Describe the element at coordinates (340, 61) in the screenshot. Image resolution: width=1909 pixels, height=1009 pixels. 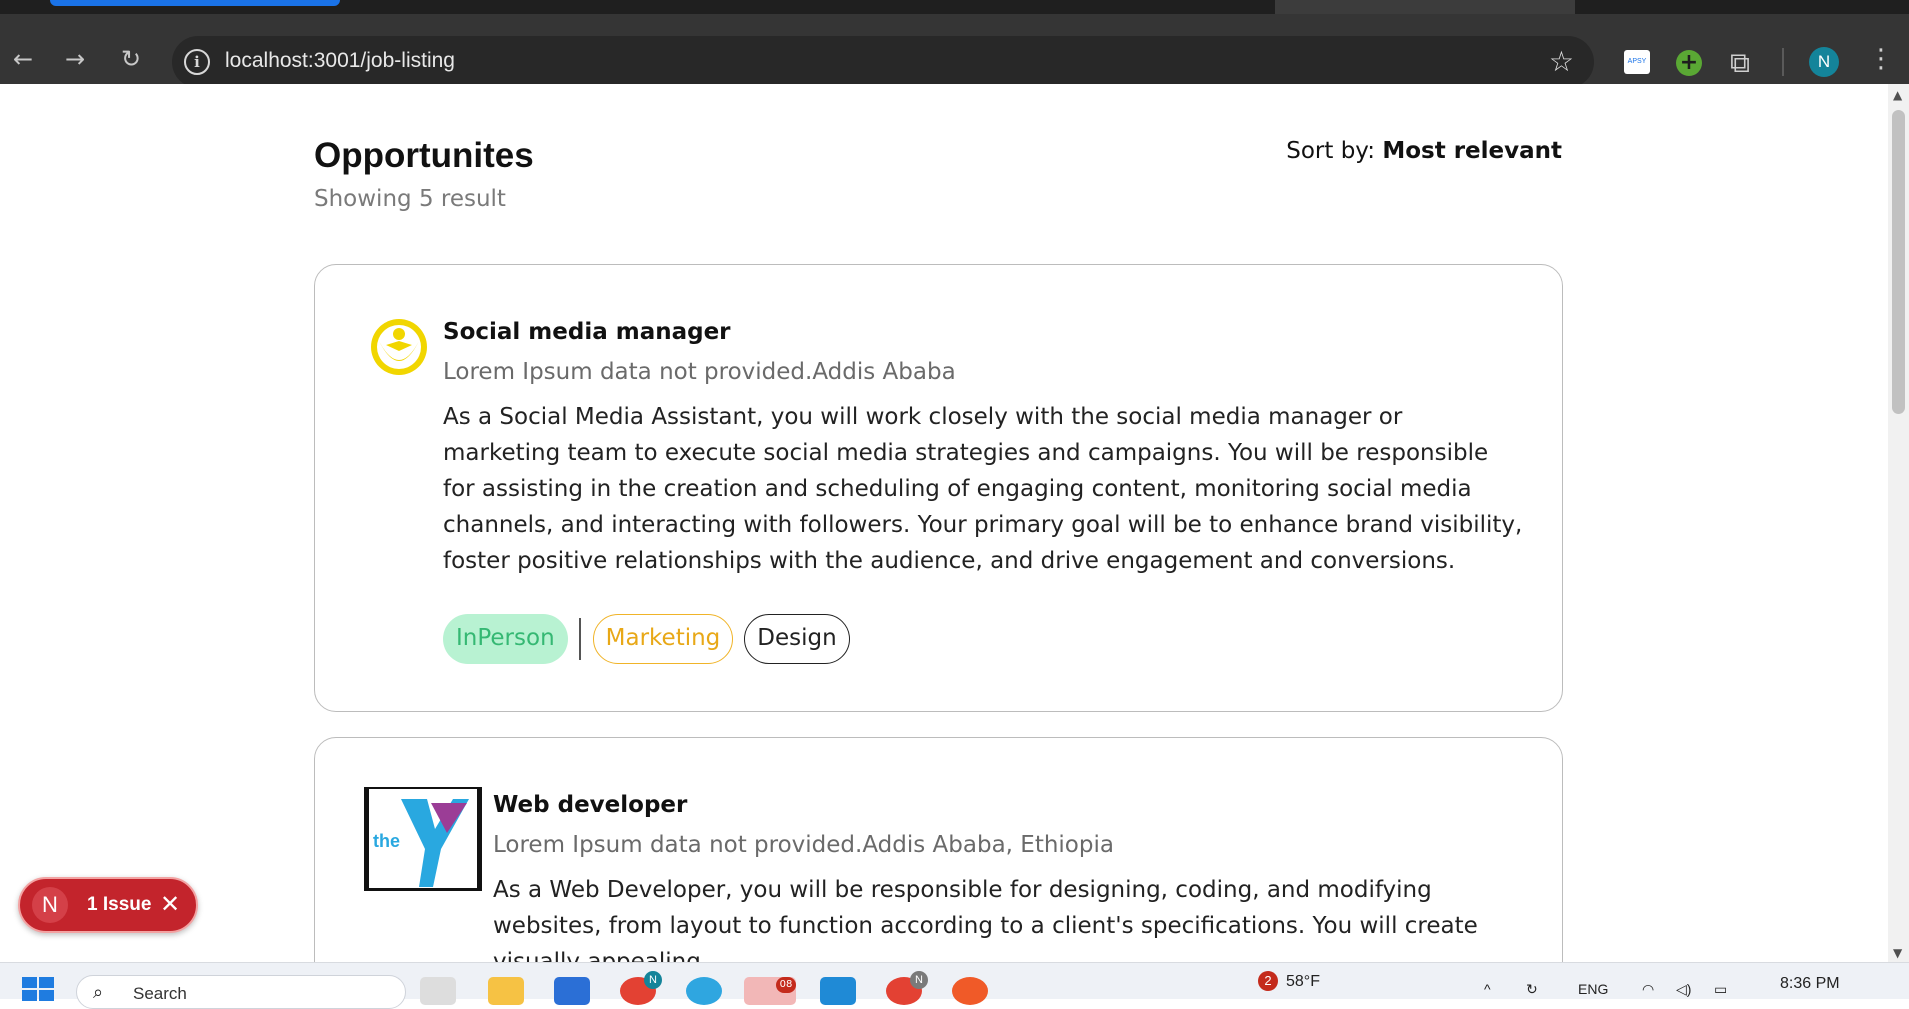
I see `url-text: localhost:3001/job-listing` at that location.